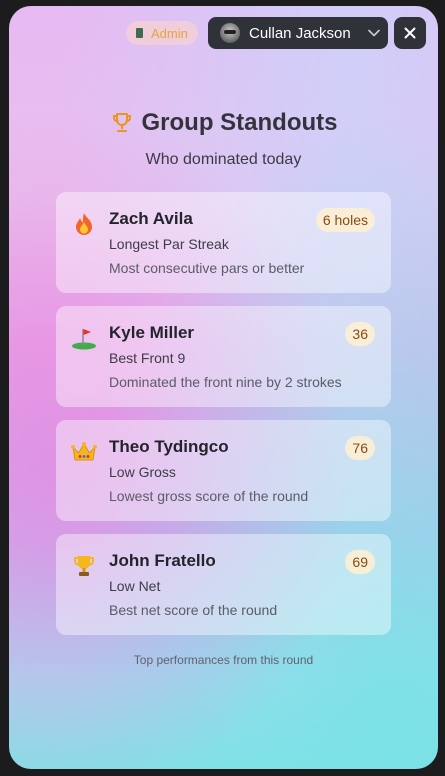  I want to click on award-description: Best net score of the round, so click(193, 610).